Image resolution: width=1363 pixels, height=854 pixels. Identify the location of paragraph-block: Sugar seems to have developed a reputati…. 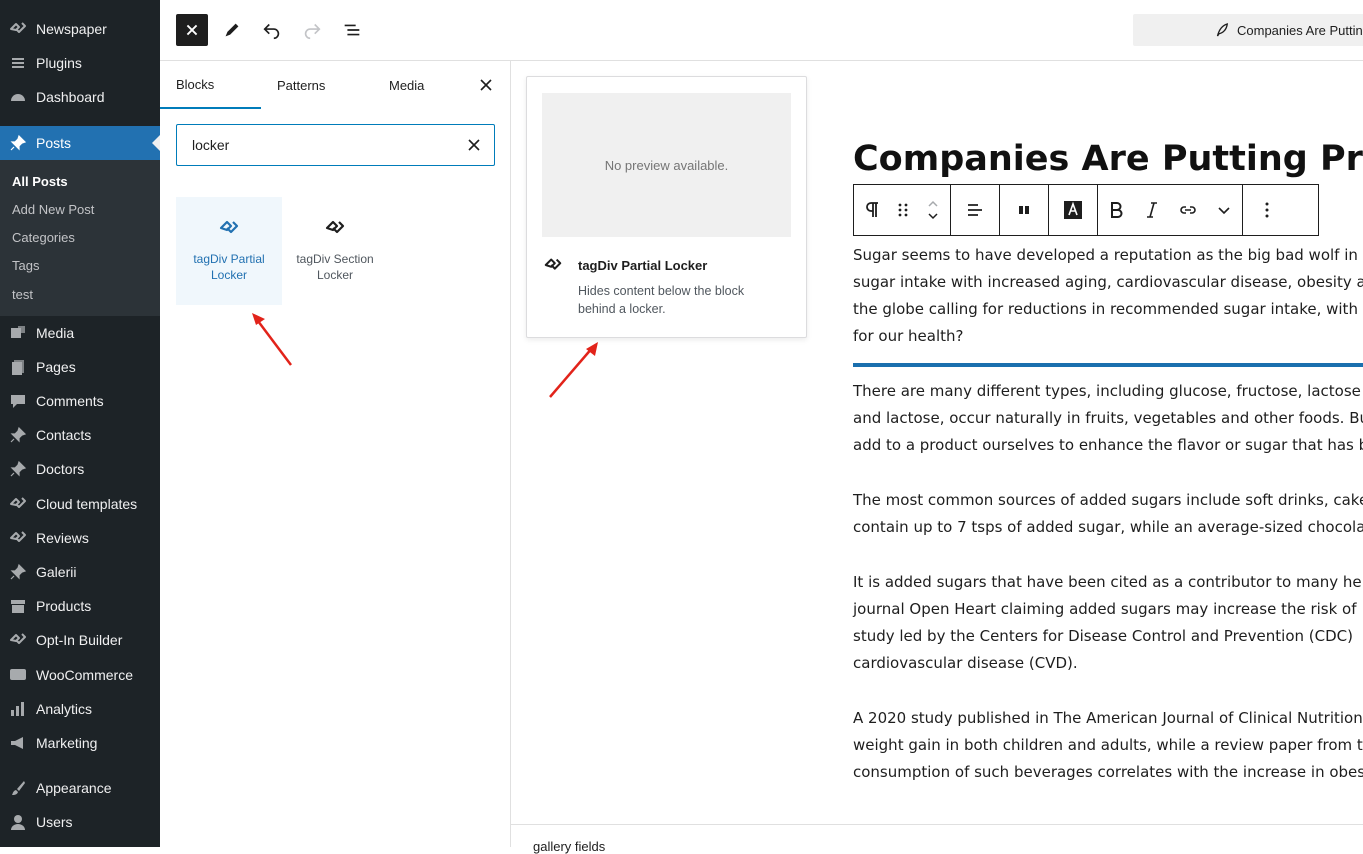
(1108, 296).